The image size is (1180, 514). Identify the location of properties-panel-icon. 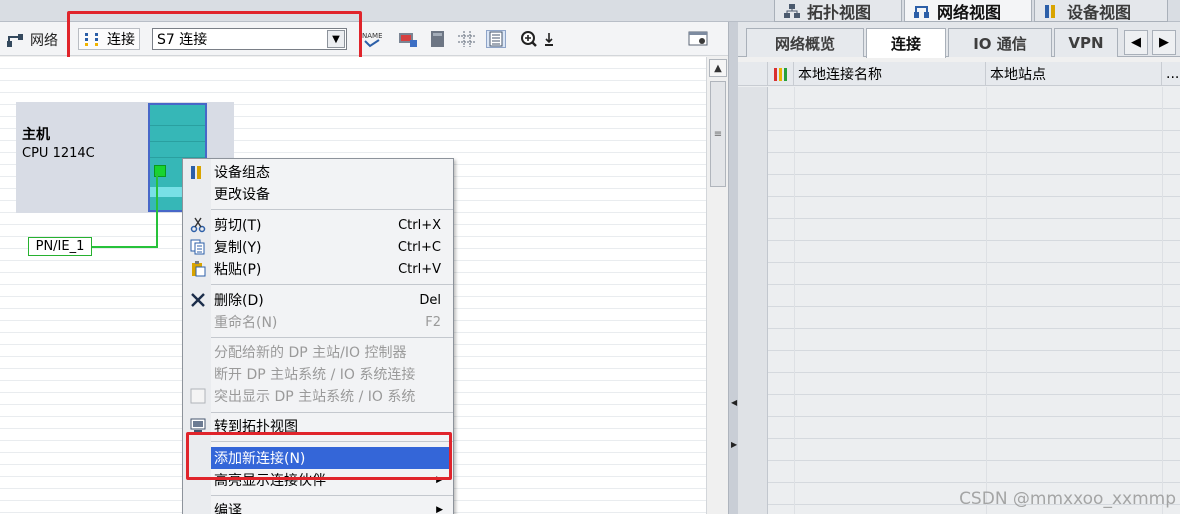
(698, 39).